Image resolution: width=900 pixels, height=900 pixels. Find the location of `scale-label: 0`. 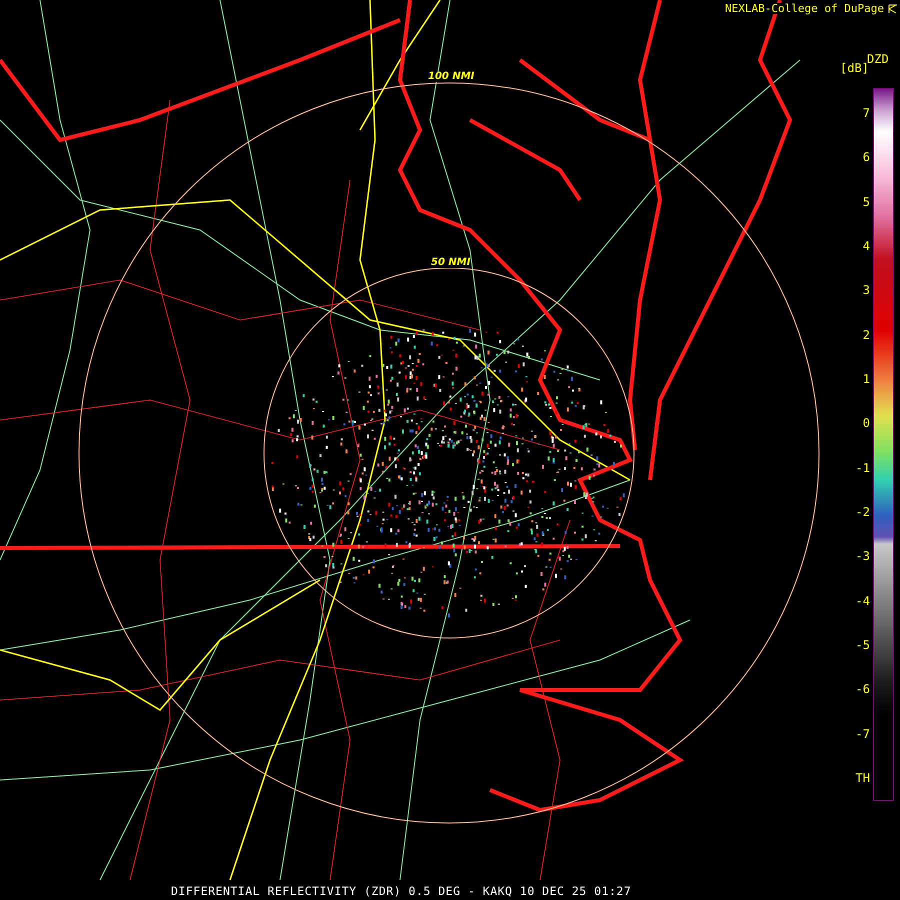

scale-label: 0 is located at coordinates (866, 423).